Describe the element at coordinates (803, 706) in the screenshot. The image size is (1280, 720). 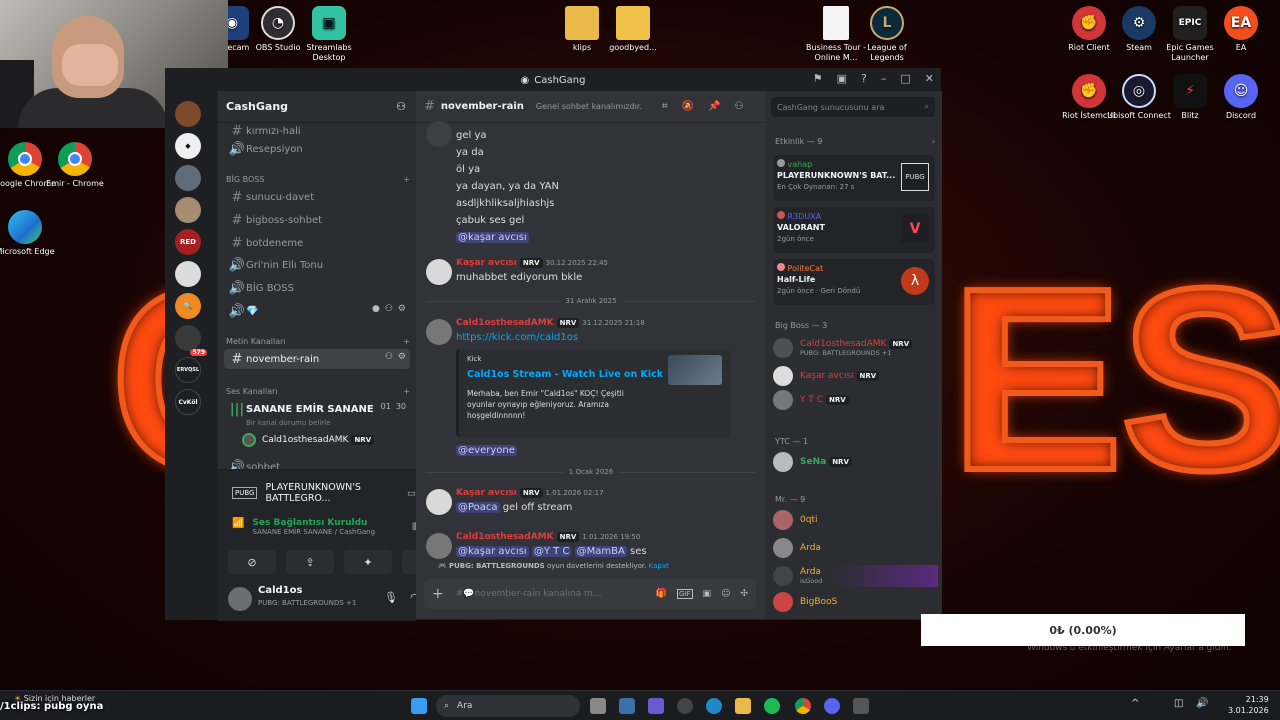
I see `chrome-icon` at that location.